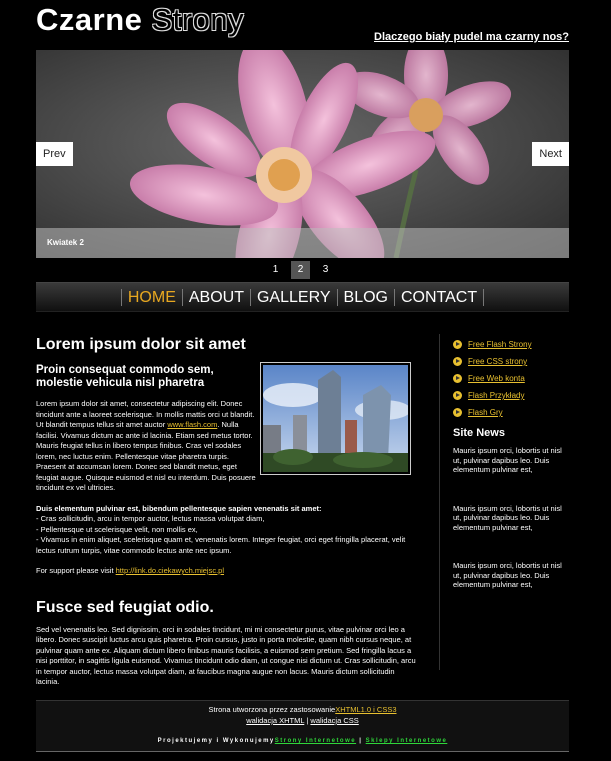 This screenshot has height=761, width=611. Describe the element at coordinates (510, 412) in the screenshot. I see `sidebar-link-item: Flash Gry` at that location.